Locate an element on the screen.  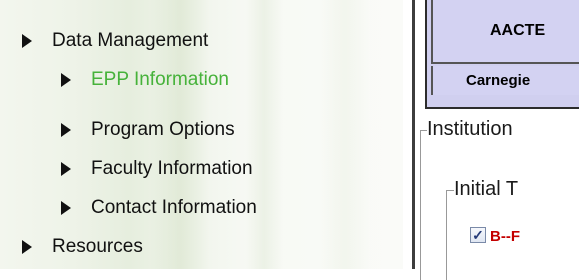
table-cell: Carnegie is located at coordinates (505, 80).